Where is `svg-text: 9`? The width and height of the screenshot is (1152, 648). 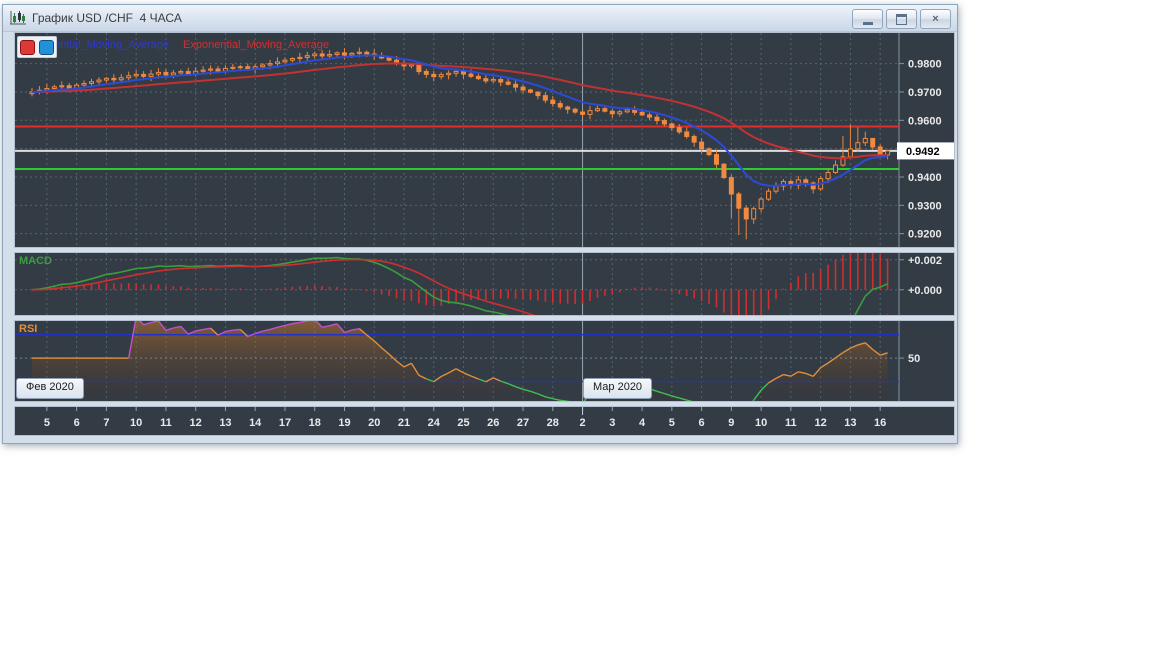
svg-text: 9 is located at coordinates (731, 423).